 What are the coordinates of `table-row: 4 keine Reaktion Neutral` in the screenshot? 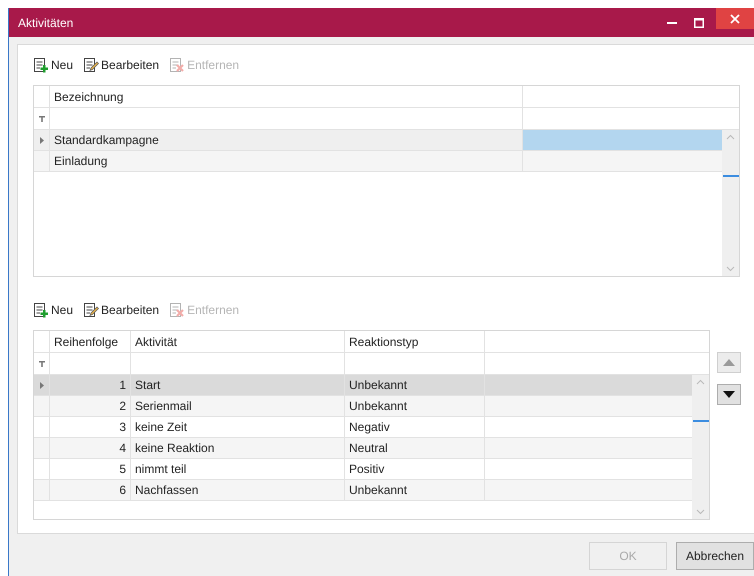 It's located at (363, 448).